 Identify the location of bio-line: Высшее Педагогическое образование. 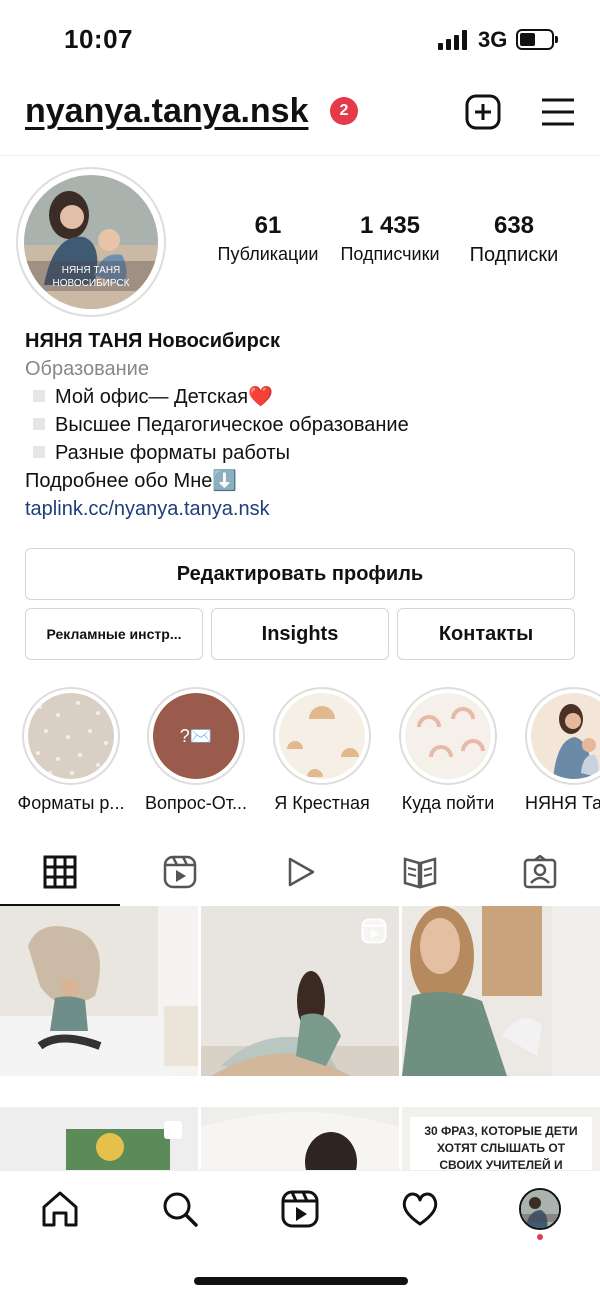
(305, 425).